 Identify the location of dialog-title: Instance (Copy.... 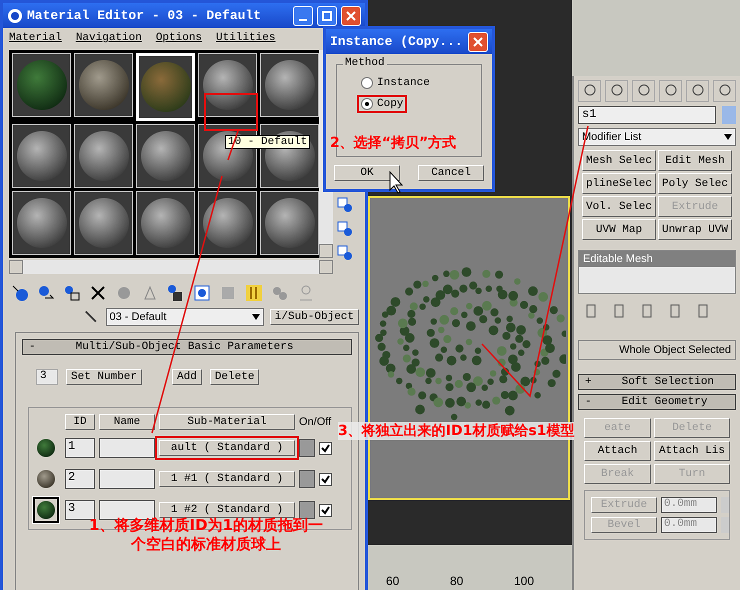
(397, 41).